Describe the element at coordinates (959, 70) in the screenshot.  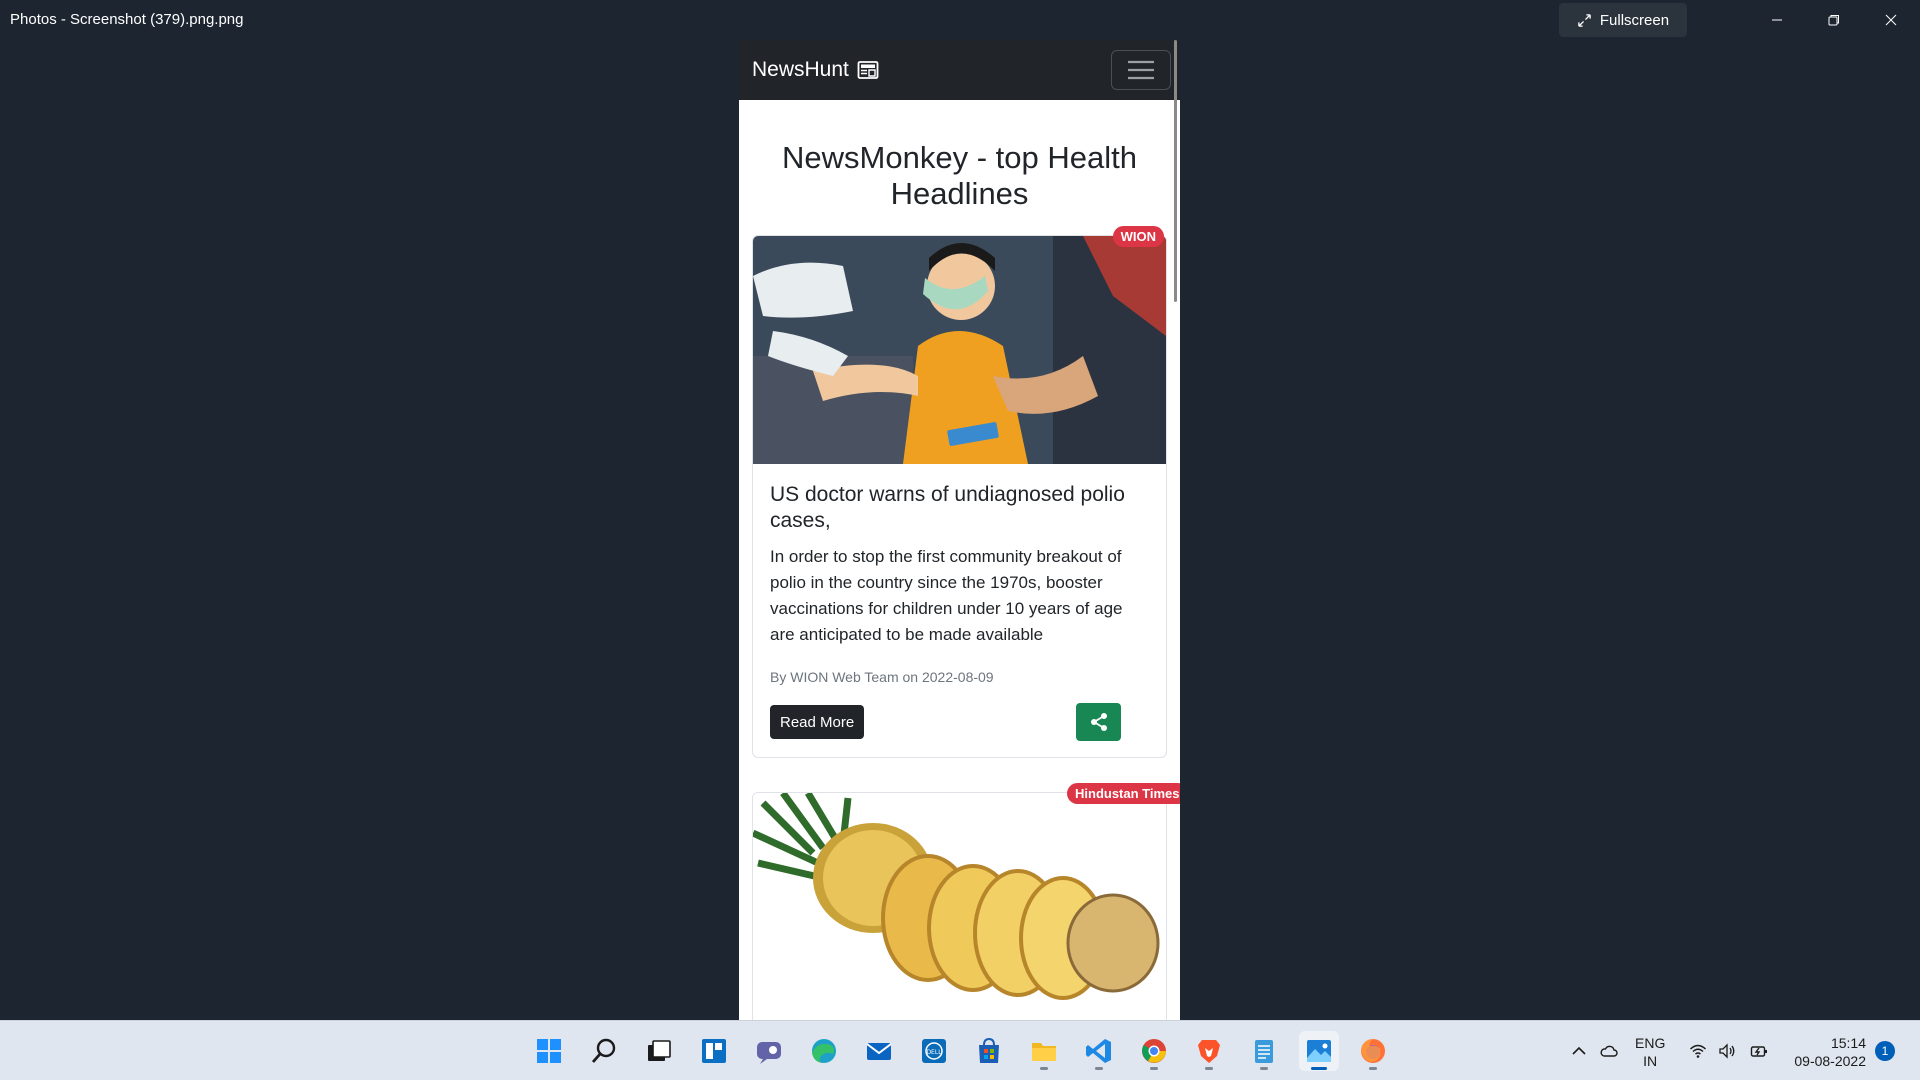
I see `app-navbar: NewsHunt` at that location.